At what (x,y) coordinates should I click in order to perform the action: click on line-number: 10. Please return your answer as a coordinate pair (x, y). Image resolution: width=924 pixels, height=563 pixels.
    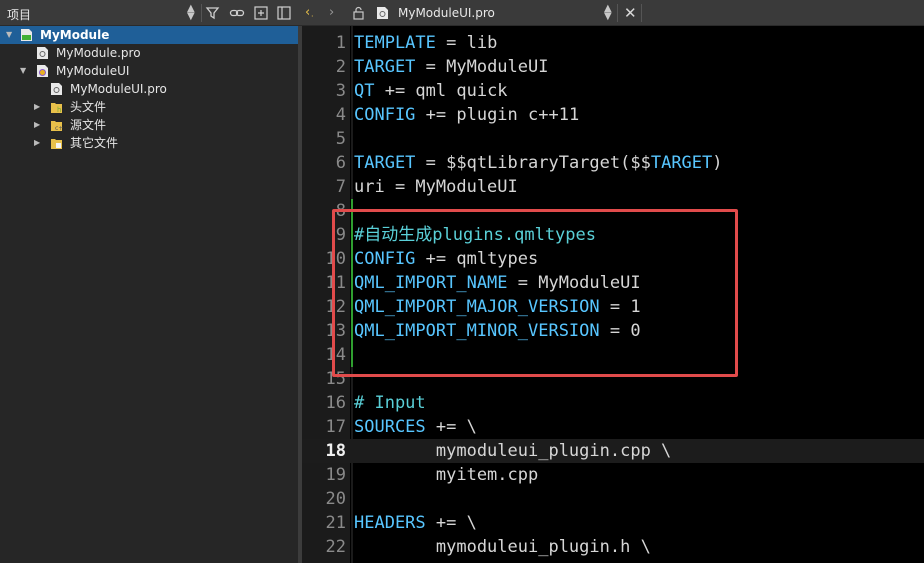
    Looking at the image, I should click on (324, 259).